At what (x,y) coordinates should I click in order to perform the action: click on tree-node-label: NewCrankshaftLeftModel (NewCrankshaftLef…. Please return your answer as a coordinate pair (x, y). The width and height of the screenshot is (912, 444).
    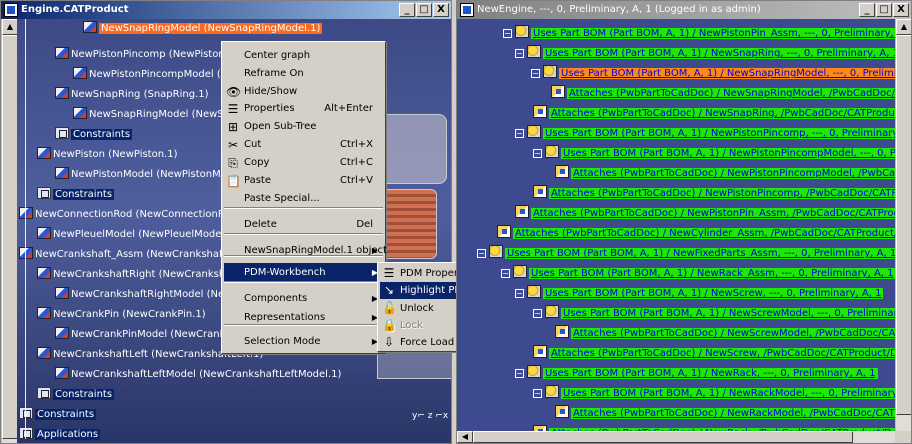
    Looking at the image, I should click on (206, 374).